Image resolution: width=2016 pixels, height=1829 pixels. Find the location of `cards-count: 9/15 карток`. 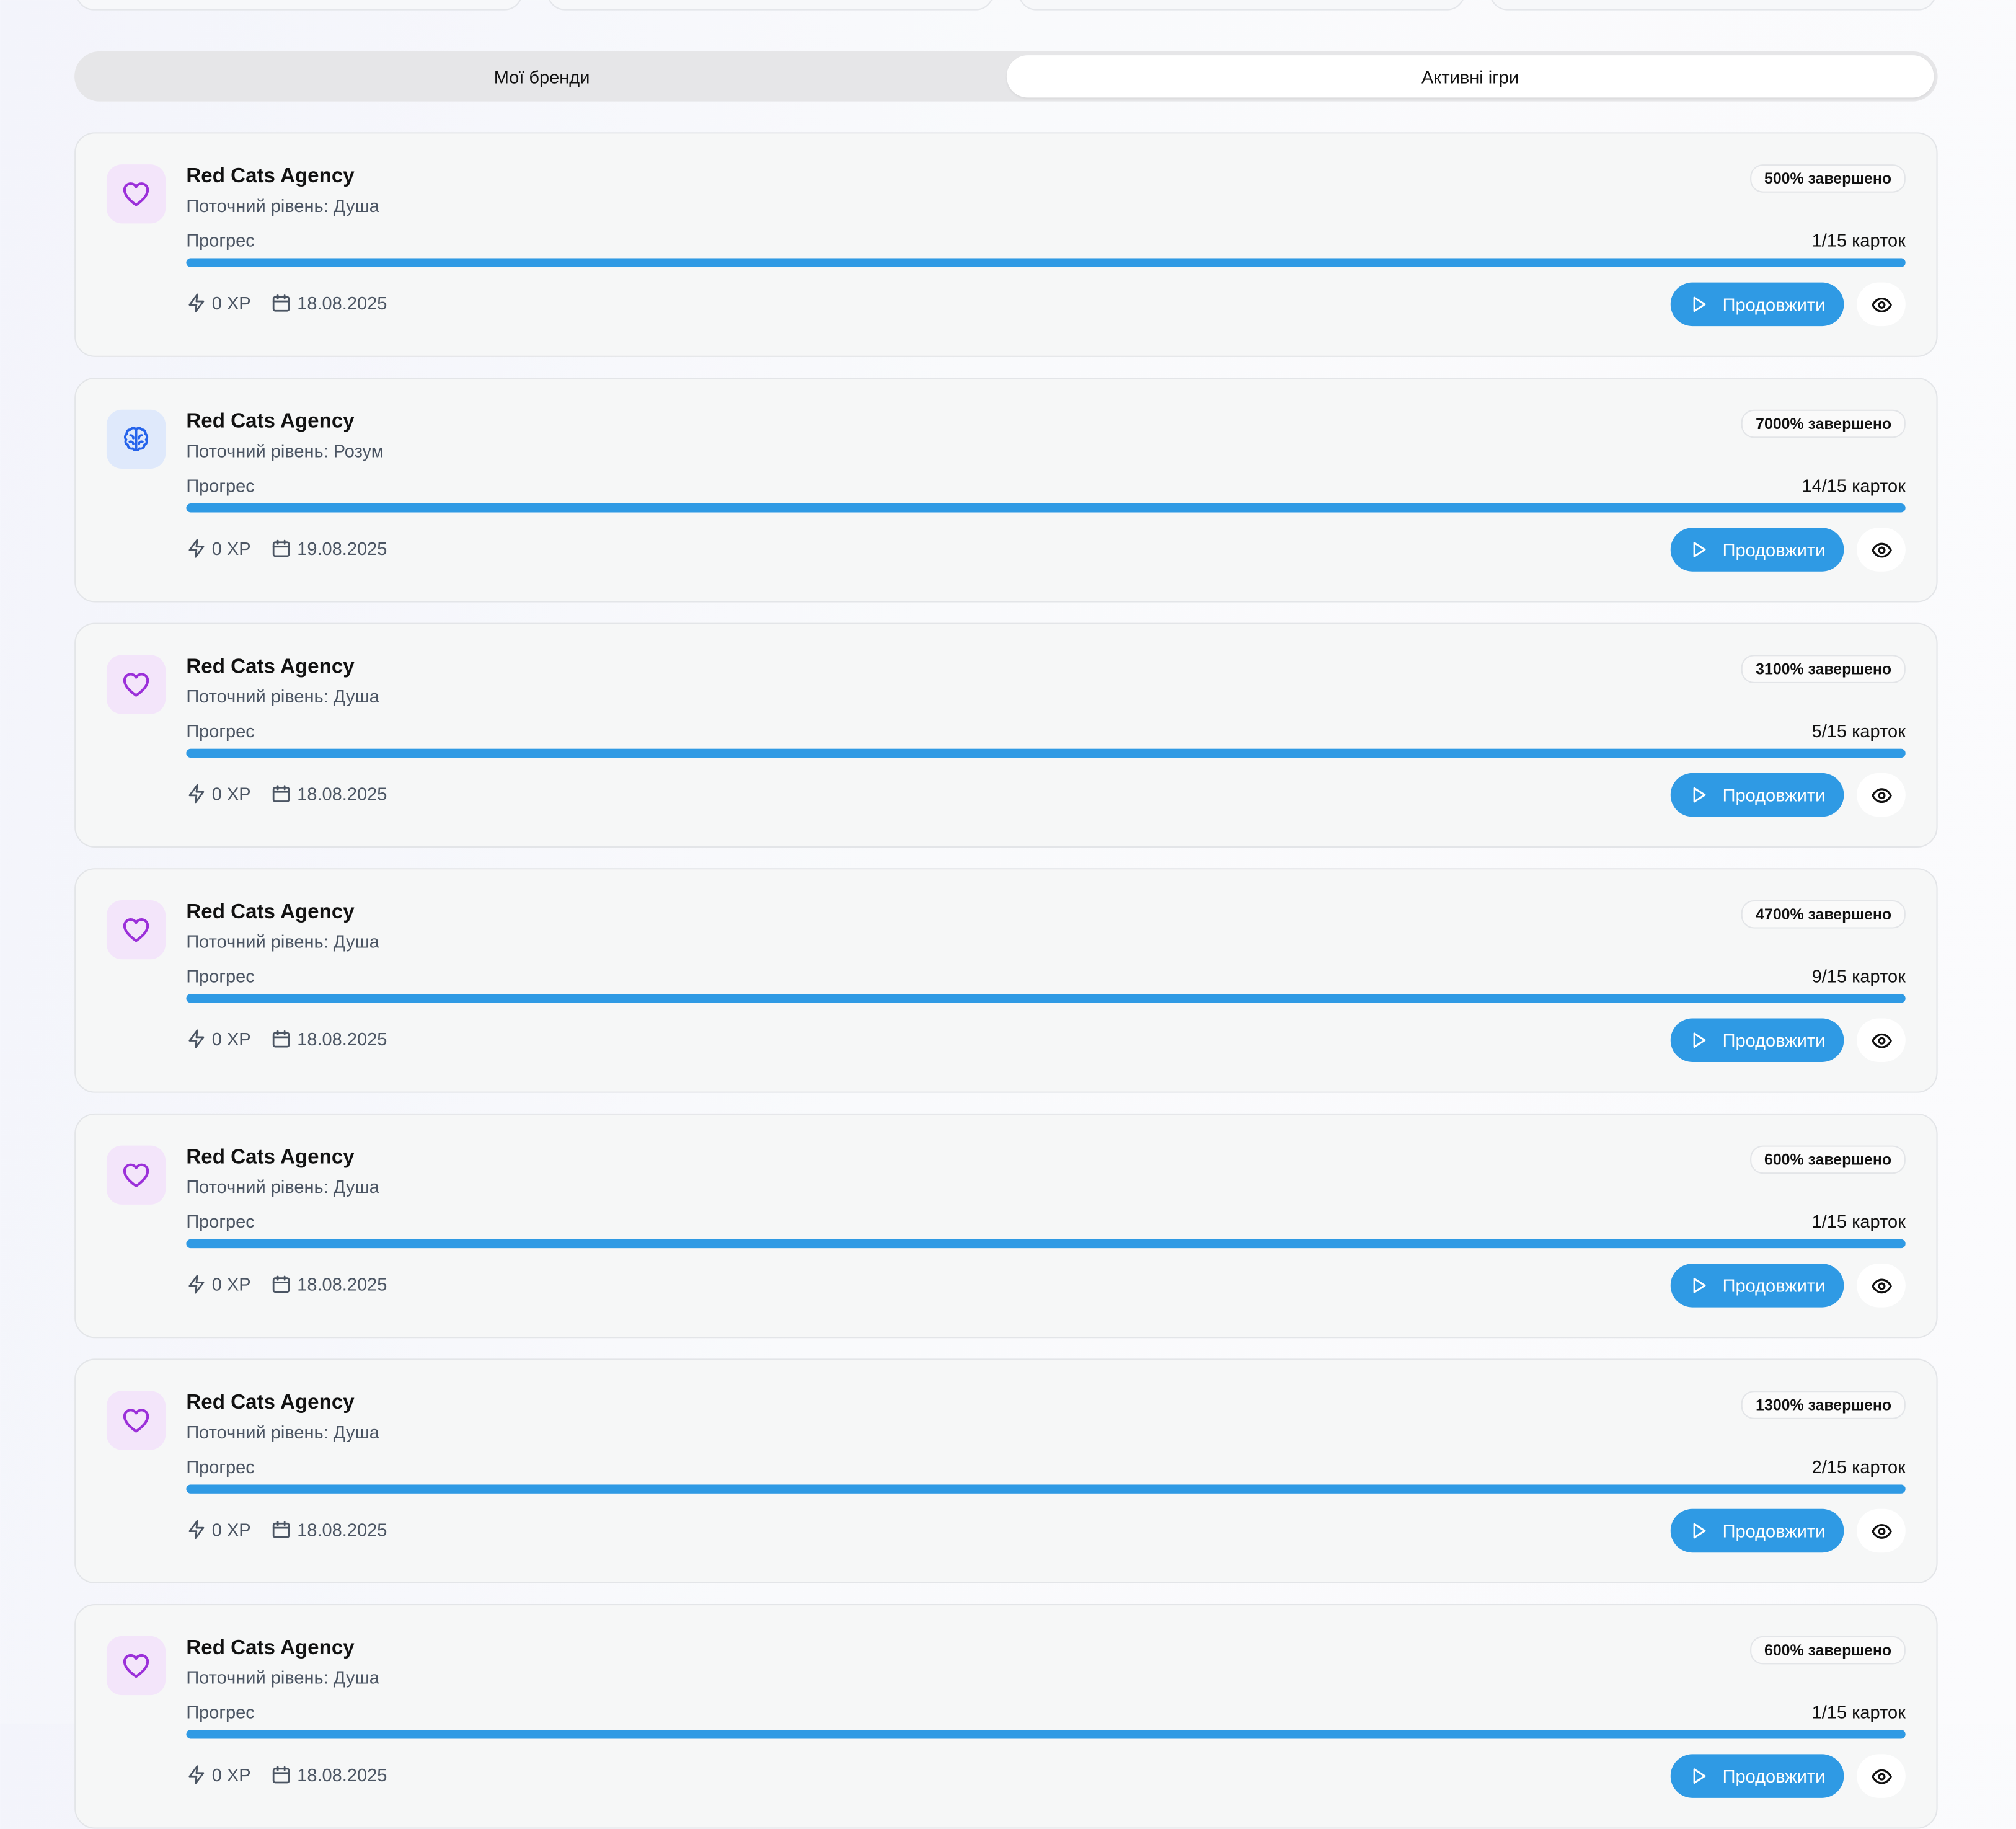

cards-count: 9/15 карток is located at coordinates (1859, 975).